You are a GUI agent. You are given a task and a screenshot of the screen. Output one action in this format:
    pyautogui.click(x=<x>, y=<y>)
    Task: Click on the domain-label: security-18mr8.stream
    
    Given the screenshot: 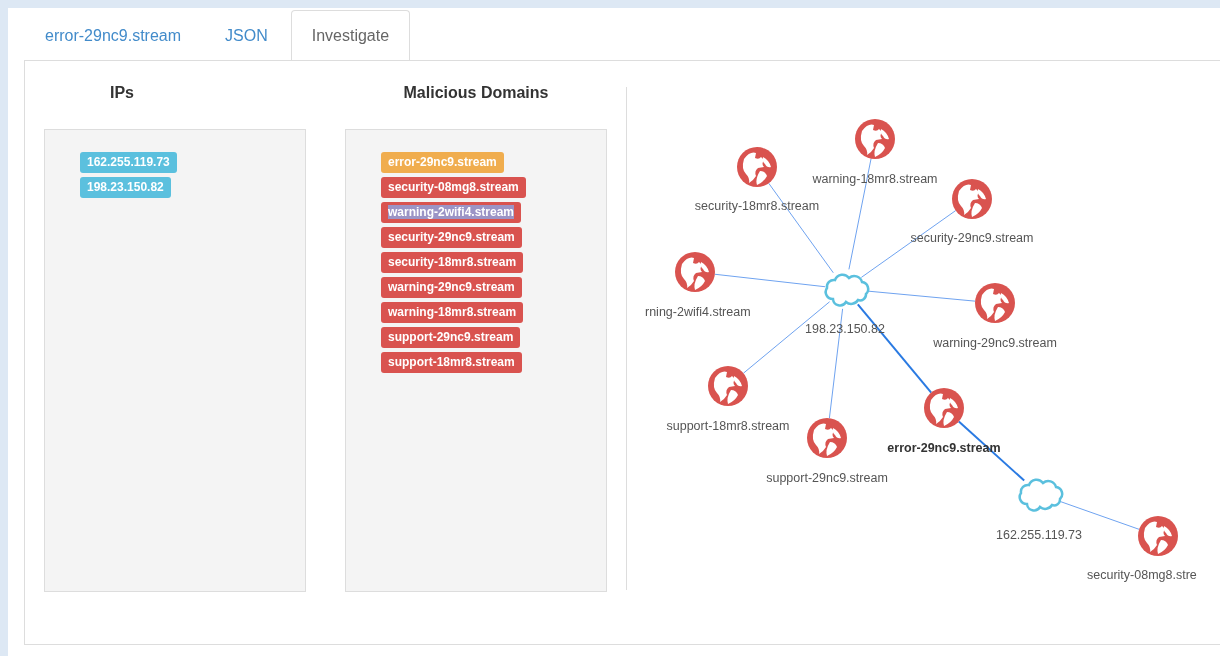 What is the action you would take?
    pyautogui.click(x=452, y=262)
    